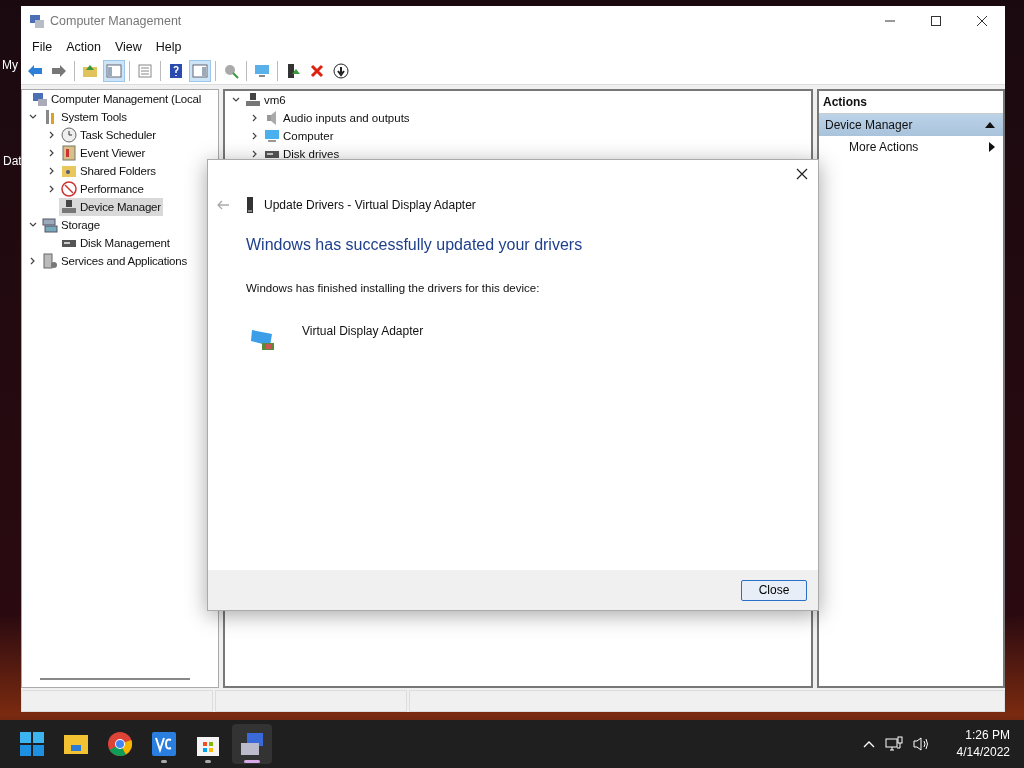 The image size is (1024, 768). Describe the element at coordinates (111, 207) in the screenshot. I see `tree-item: Device Manager` at that location.